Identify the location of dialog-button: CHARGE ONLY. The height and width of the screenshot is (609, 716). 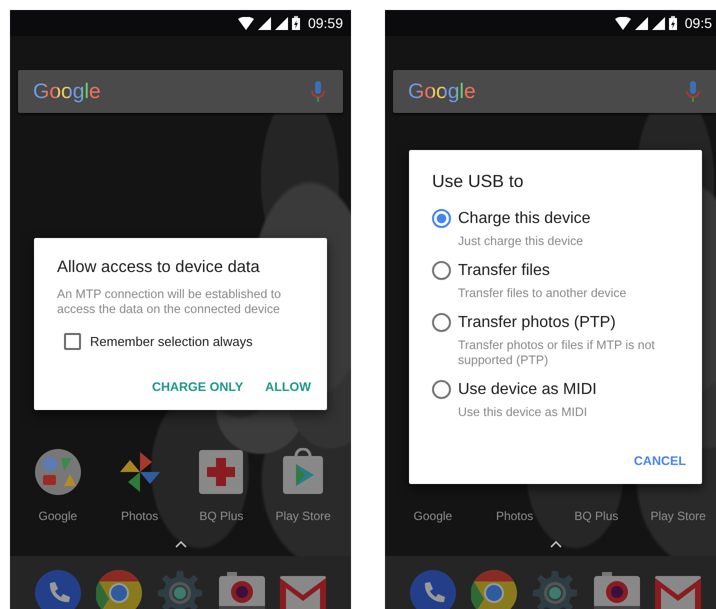
(198, 387).